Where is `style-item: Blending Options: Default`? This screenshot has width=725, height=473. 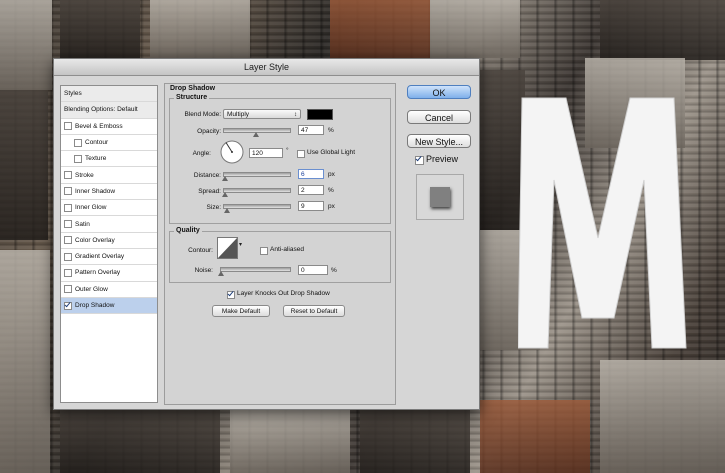 style-item: Blending Options: Default is located at coordinates (109, 110).